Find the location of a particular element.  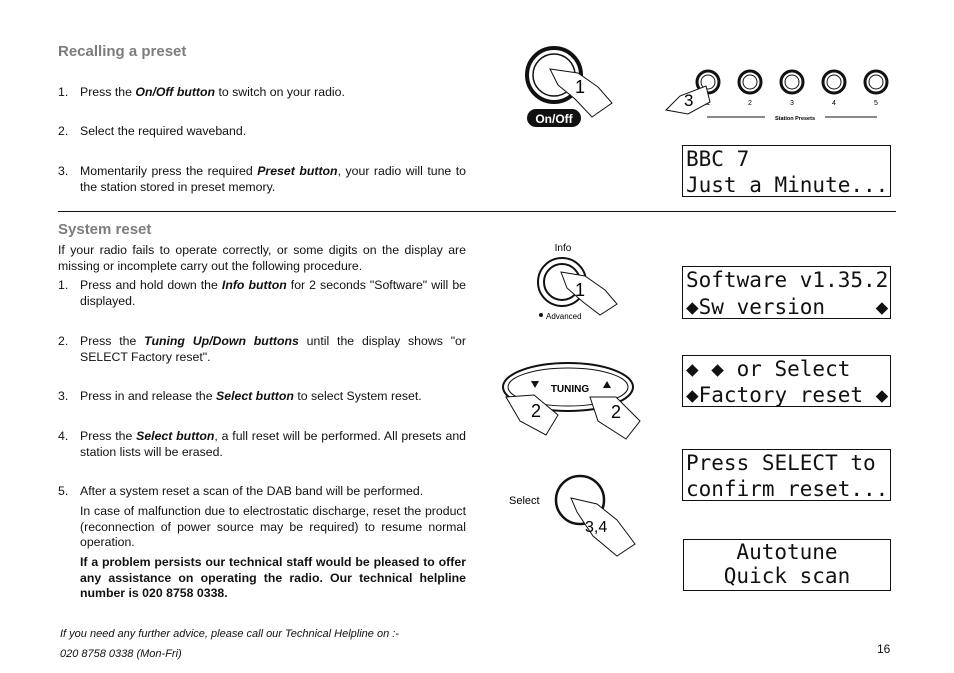

preset-button-5: 5 is located at coordinates (876, 88).